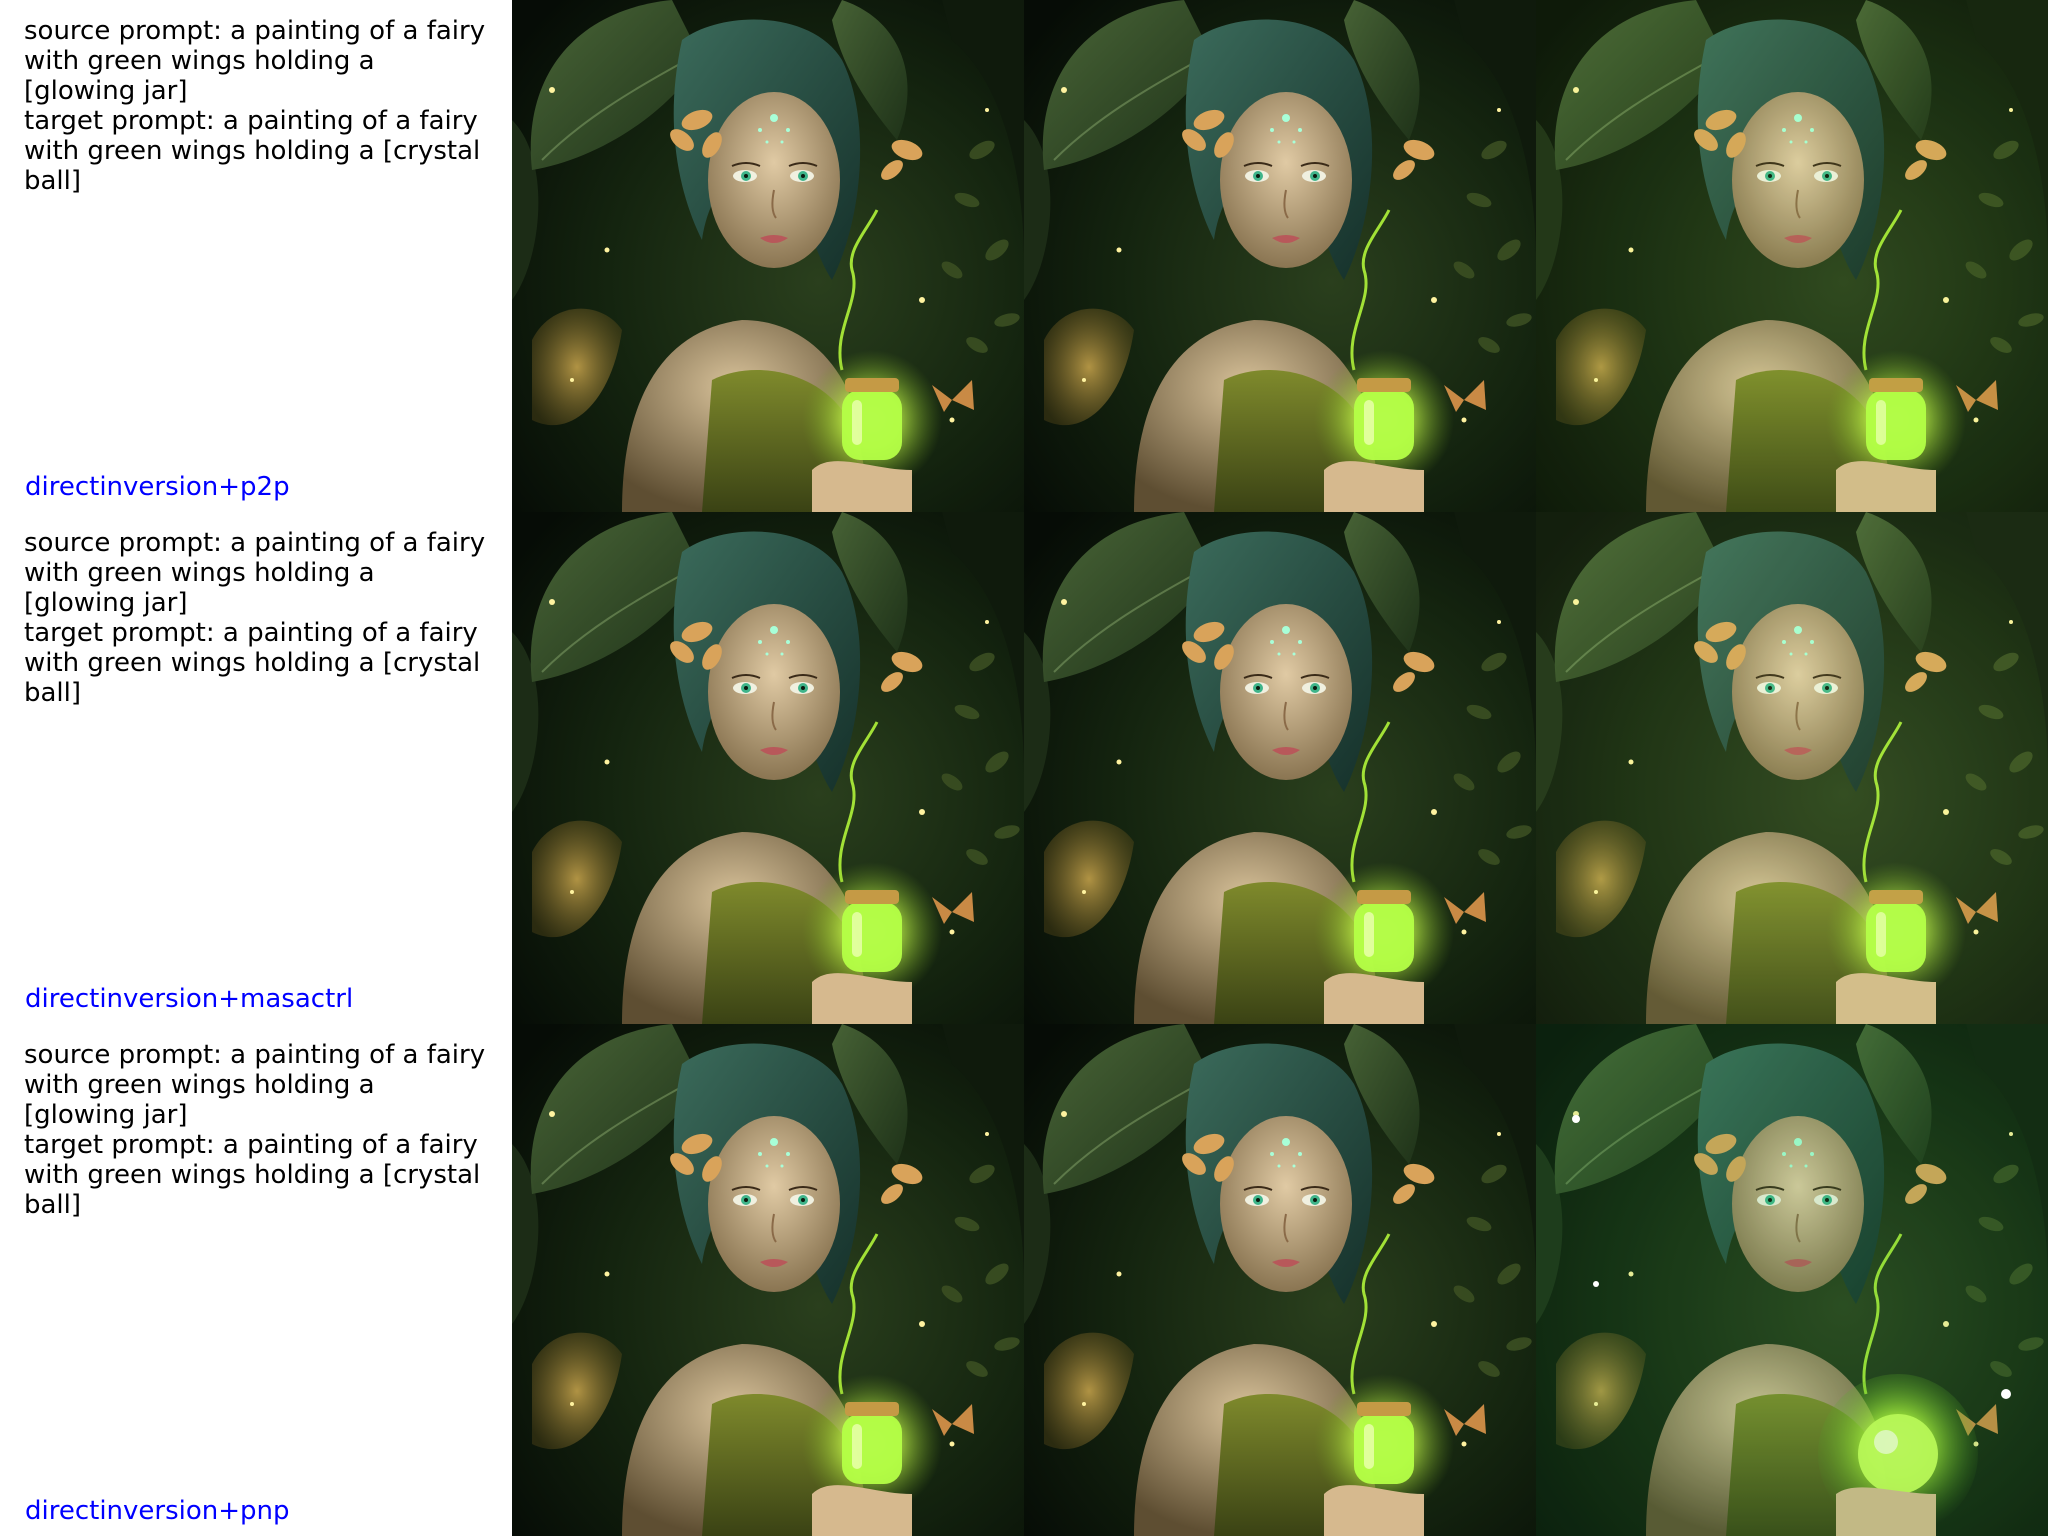 The width and height of the screenshot is (2048, 1536). I want to click on method-label: directinversion+masactrl, so click(189, 999).